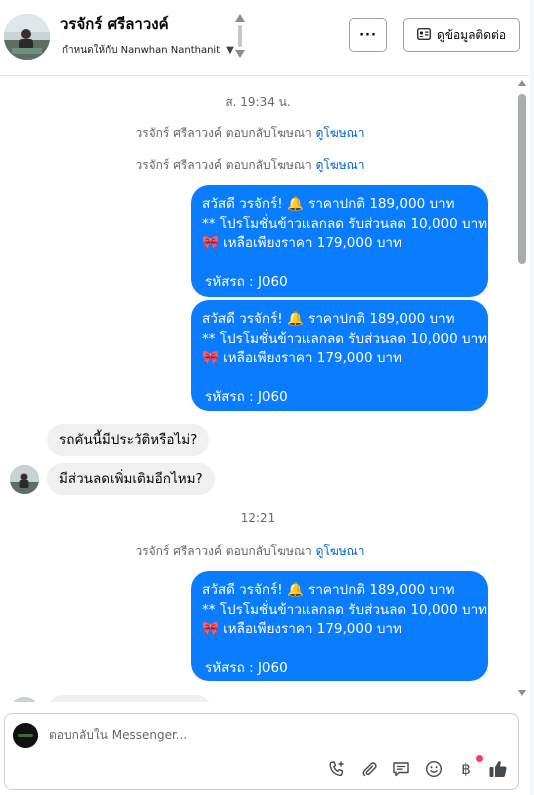 The image size is (534, 795). I want to click on contact-info-label: ดูข้อมูลติดต่อ, so click(471, 34).